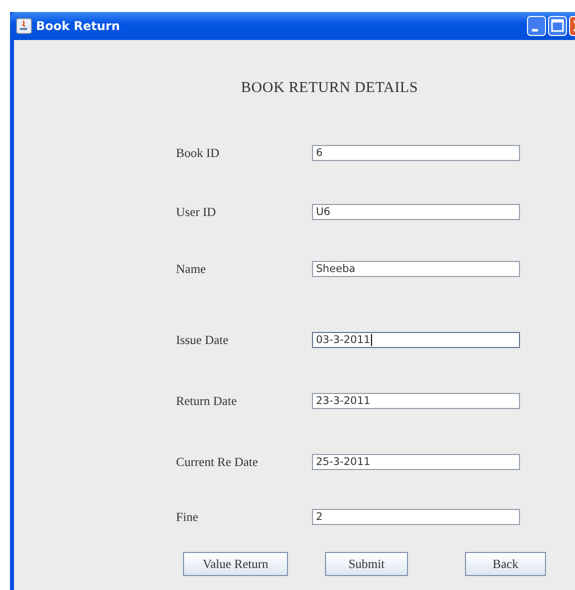 The image size is (575, 590). What do you see at coordinates (366, 564) in the screenshot?
I see `form-button: Submit` at bounding box center [366, 564].